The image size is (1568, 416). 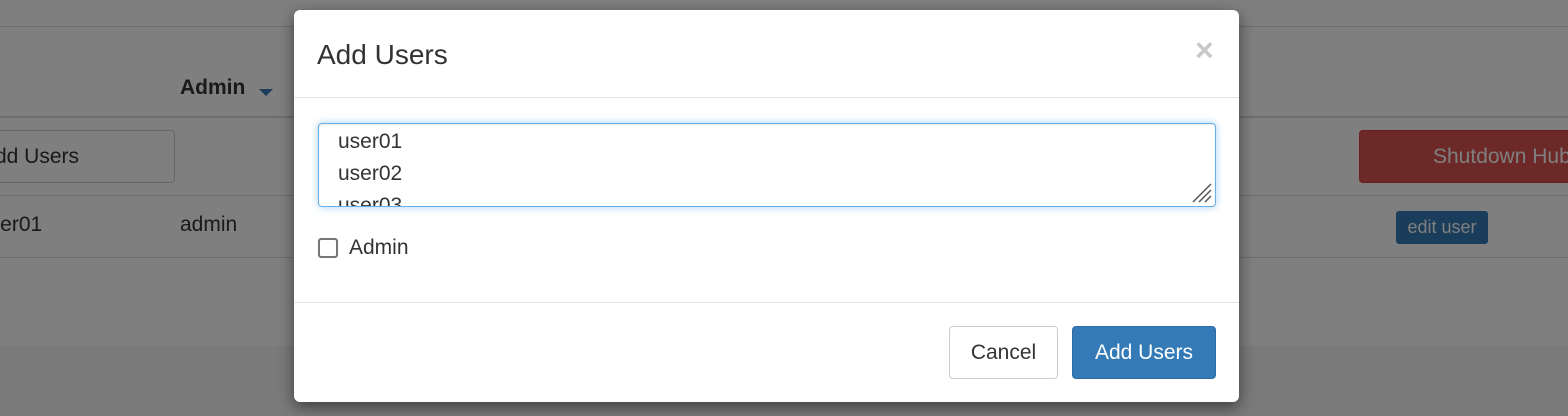 What do you see at coordinates (1204, 50) in the screenshot?
I see `close-icon: ×` at bounding box center [1204, 50].